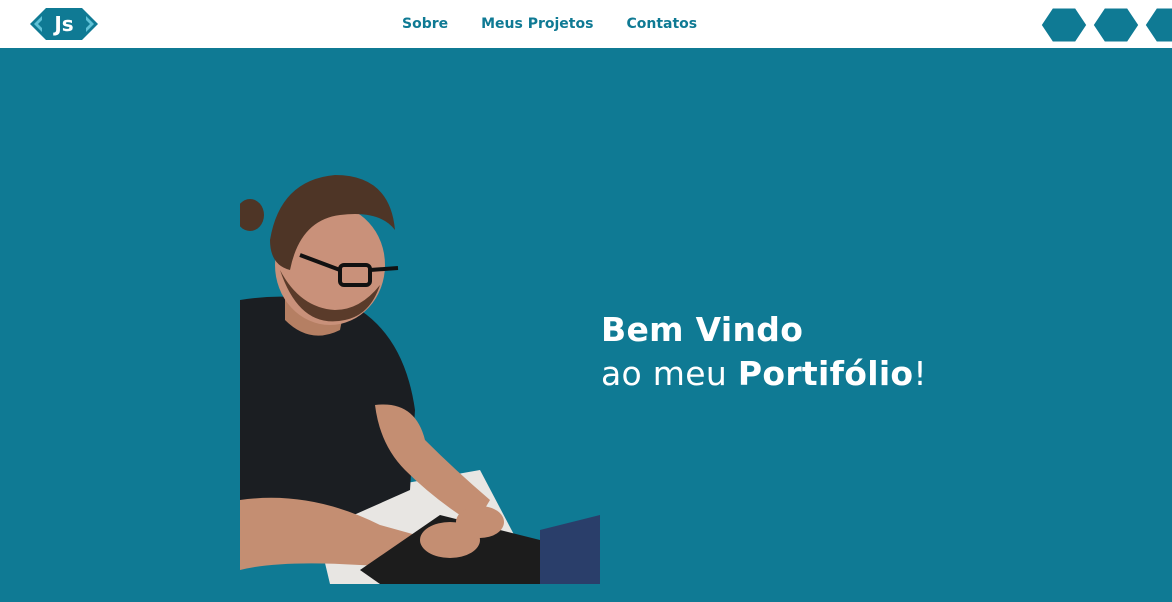 This screenshot has height=602, width=1172. Describe the element at coordinates (702, 329) in the screenshot. I see `hero-title: Bem Vindo` at that location.